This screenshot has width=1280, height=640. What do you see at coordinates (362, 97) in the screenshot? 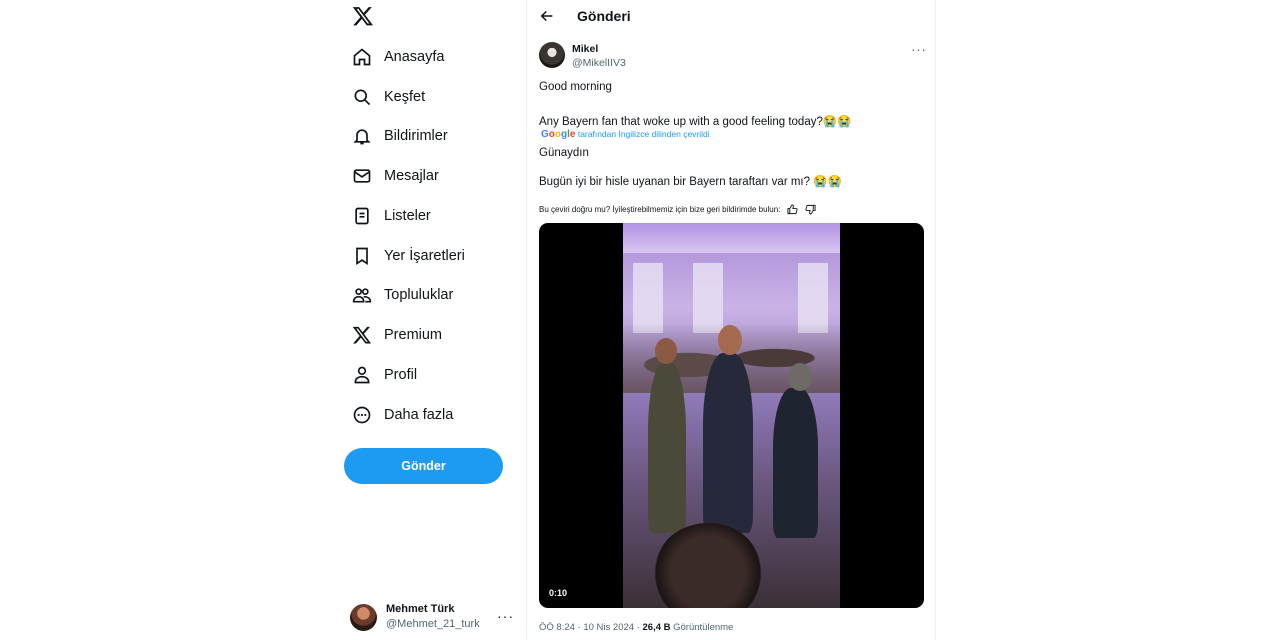
I see `search-icon` at bounding box center [362, 97].